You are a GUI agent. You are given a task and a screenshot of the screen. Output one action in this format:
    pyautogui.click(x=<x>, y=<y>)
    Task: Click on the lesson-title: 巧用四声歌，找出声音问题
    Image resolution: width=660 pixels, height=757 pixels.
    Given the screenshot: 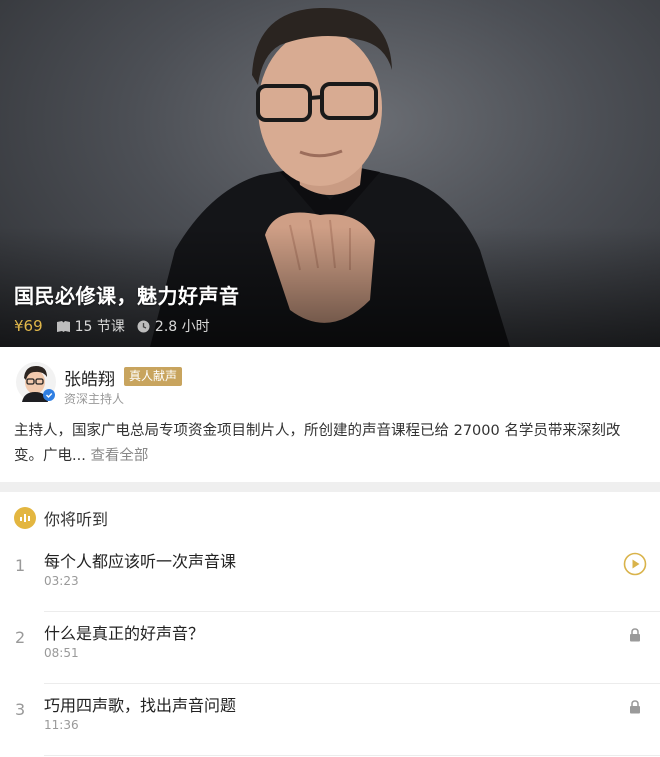 What is the action you would take?
    pyautogui.click(x=140, y=705)
    